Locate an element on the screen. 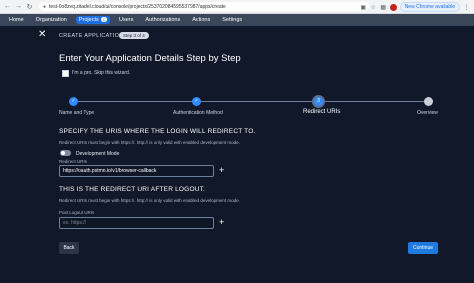 The image size is (474, 283). reload-icon: ↻ is located at coordinates (29, 7).